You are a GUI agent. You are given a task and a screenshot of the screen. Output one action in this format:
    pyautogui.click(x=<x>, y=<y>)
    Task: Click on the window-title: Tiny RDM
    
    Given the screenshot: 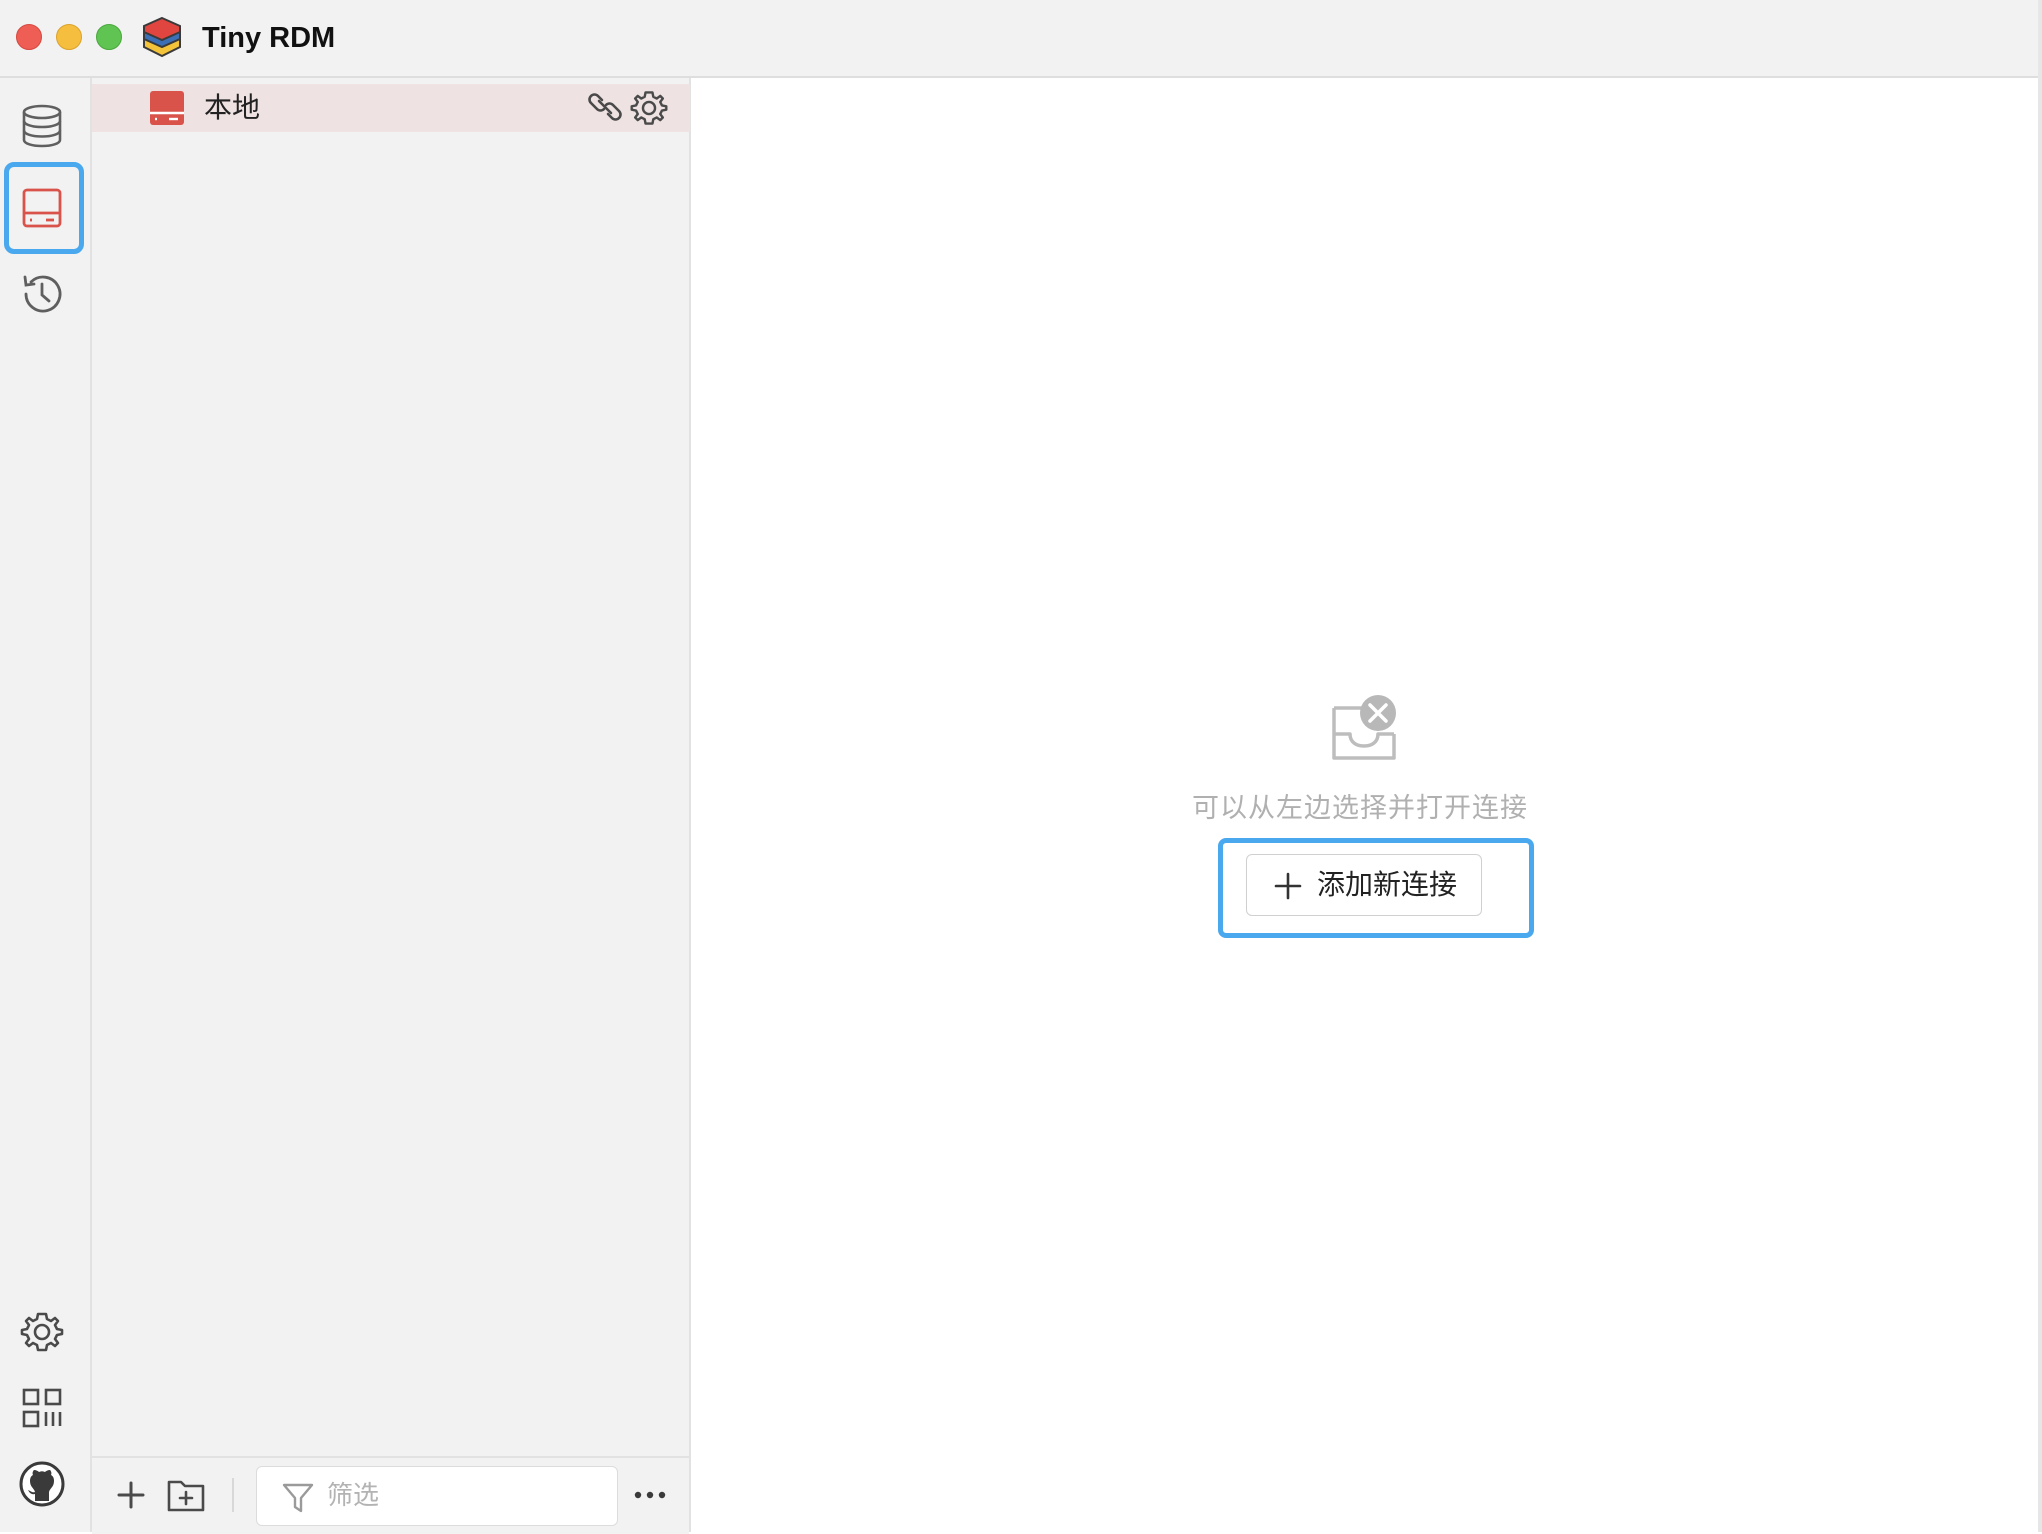 What is the action you would take?
    pyautogui.click(x=269, y=38)
    